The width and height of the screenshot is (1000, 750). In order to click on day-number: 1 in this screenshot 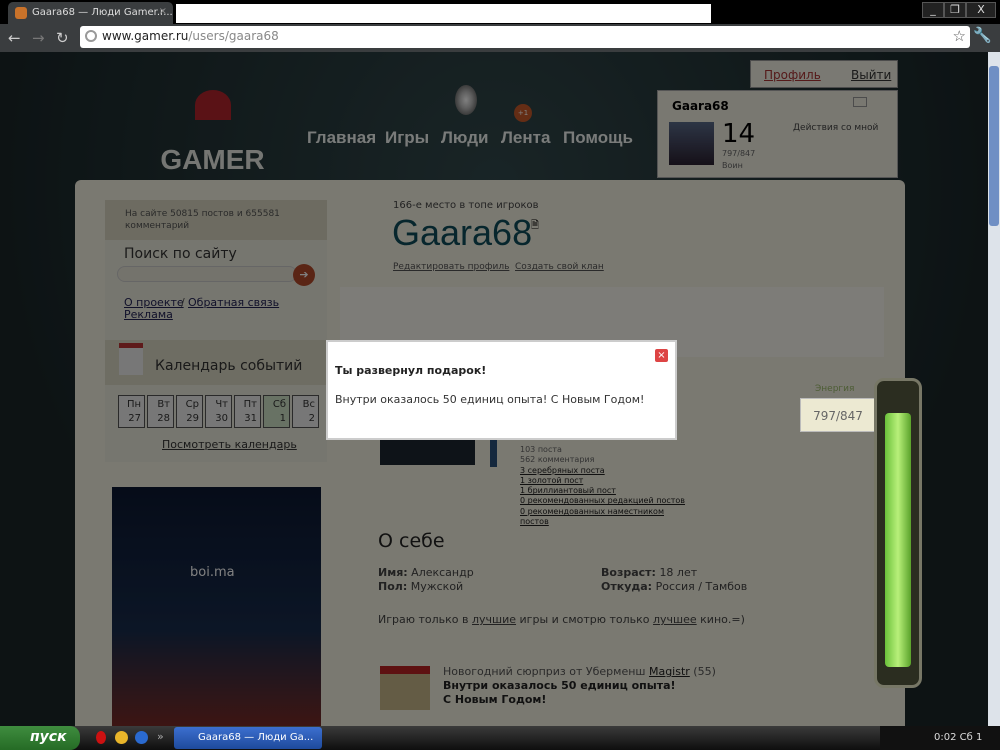, I will do `click(282, 418)`.